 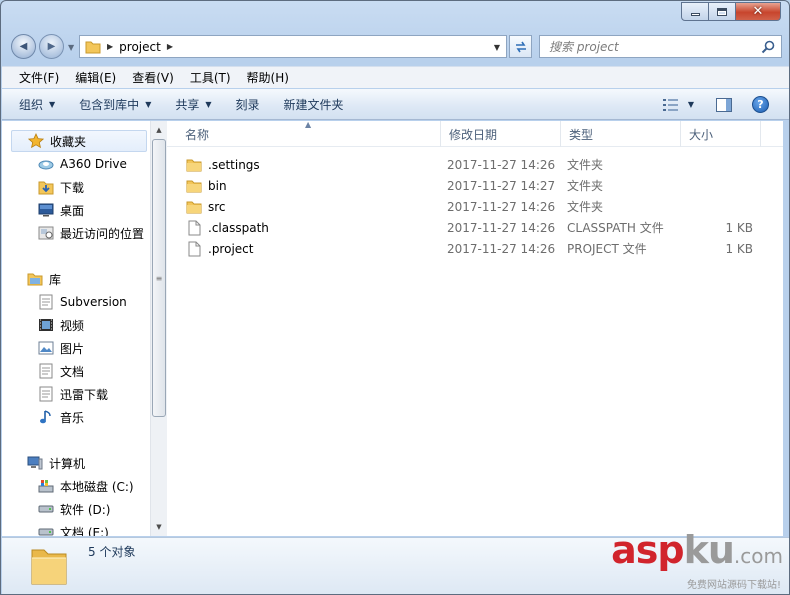 I want to click on maximize-button, so click(x=722, y=11).